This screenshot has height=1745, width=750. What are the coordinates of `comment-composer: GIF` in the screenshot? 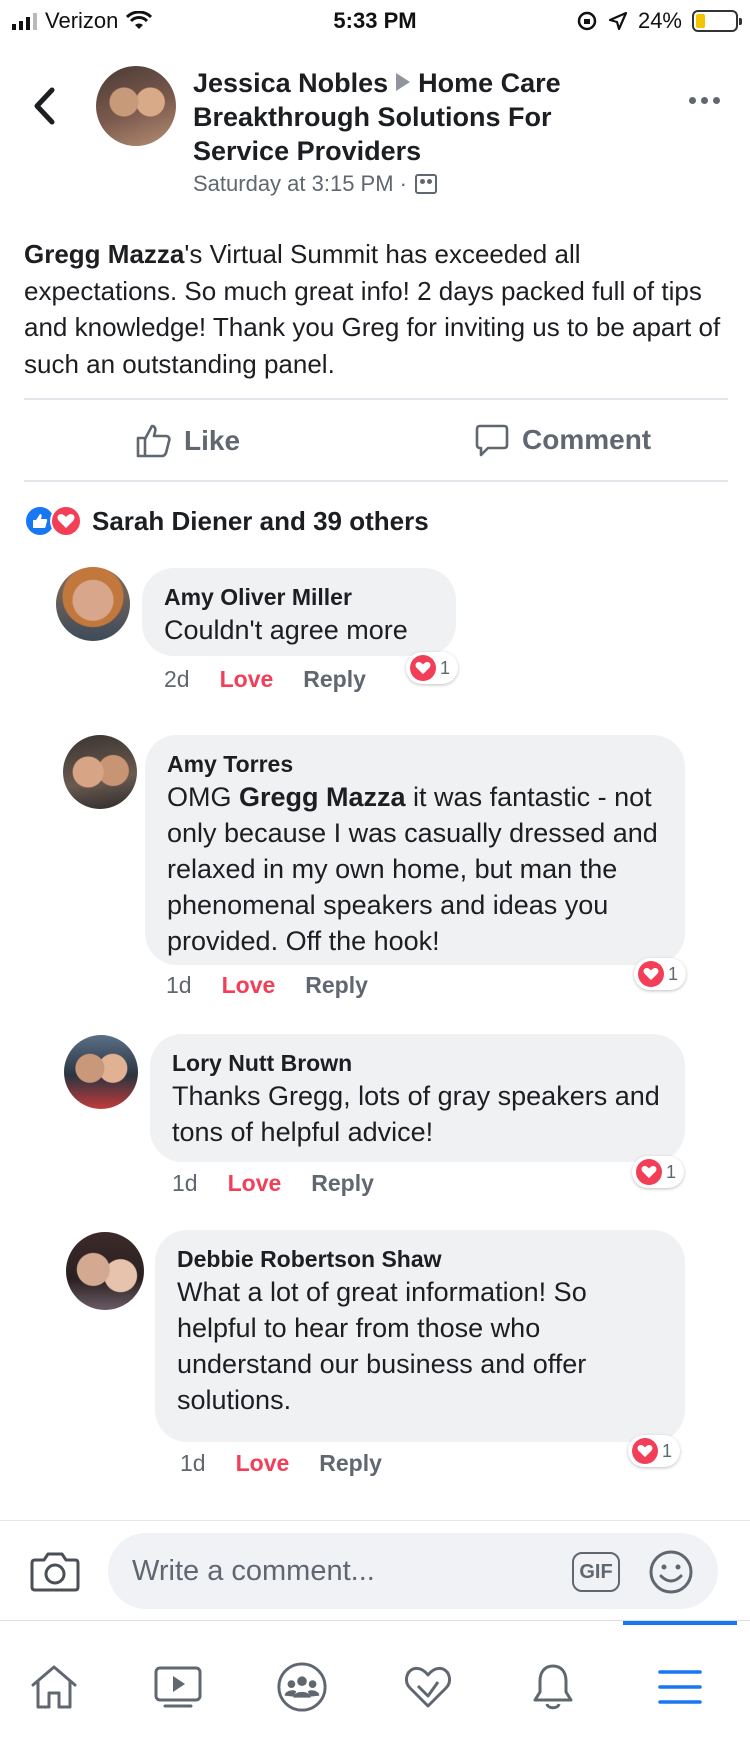 It's located at (375, 1569).